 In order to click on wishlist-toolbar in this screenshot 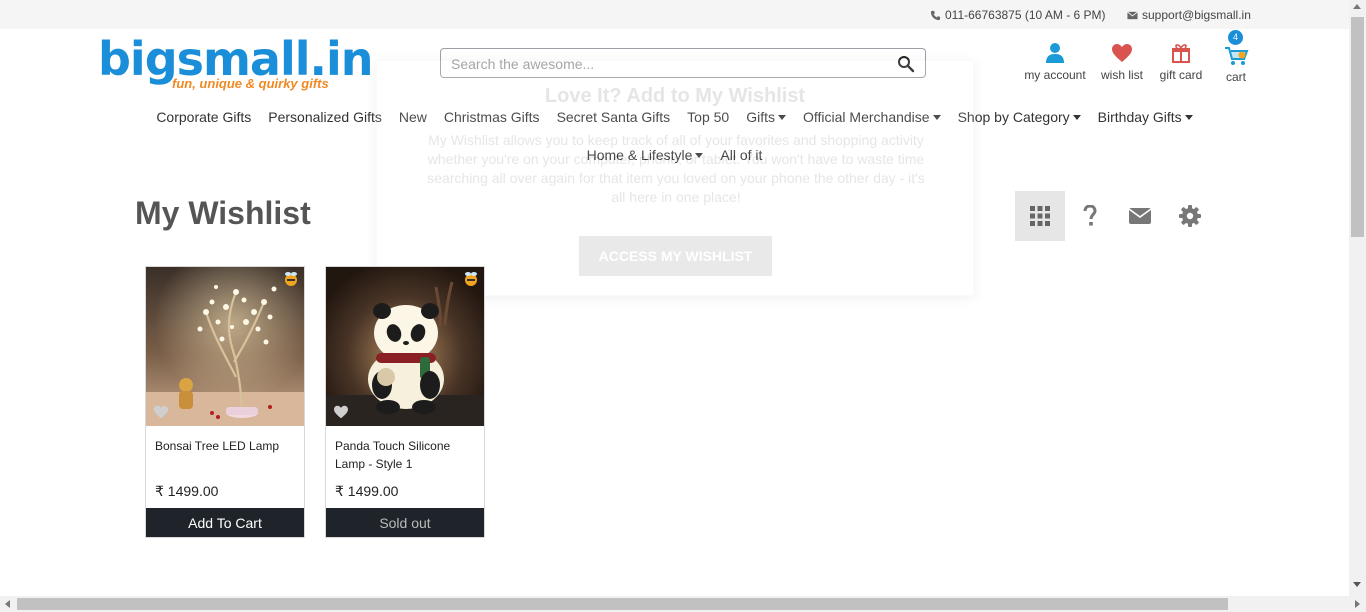, I will do `click(1115, 216)`.